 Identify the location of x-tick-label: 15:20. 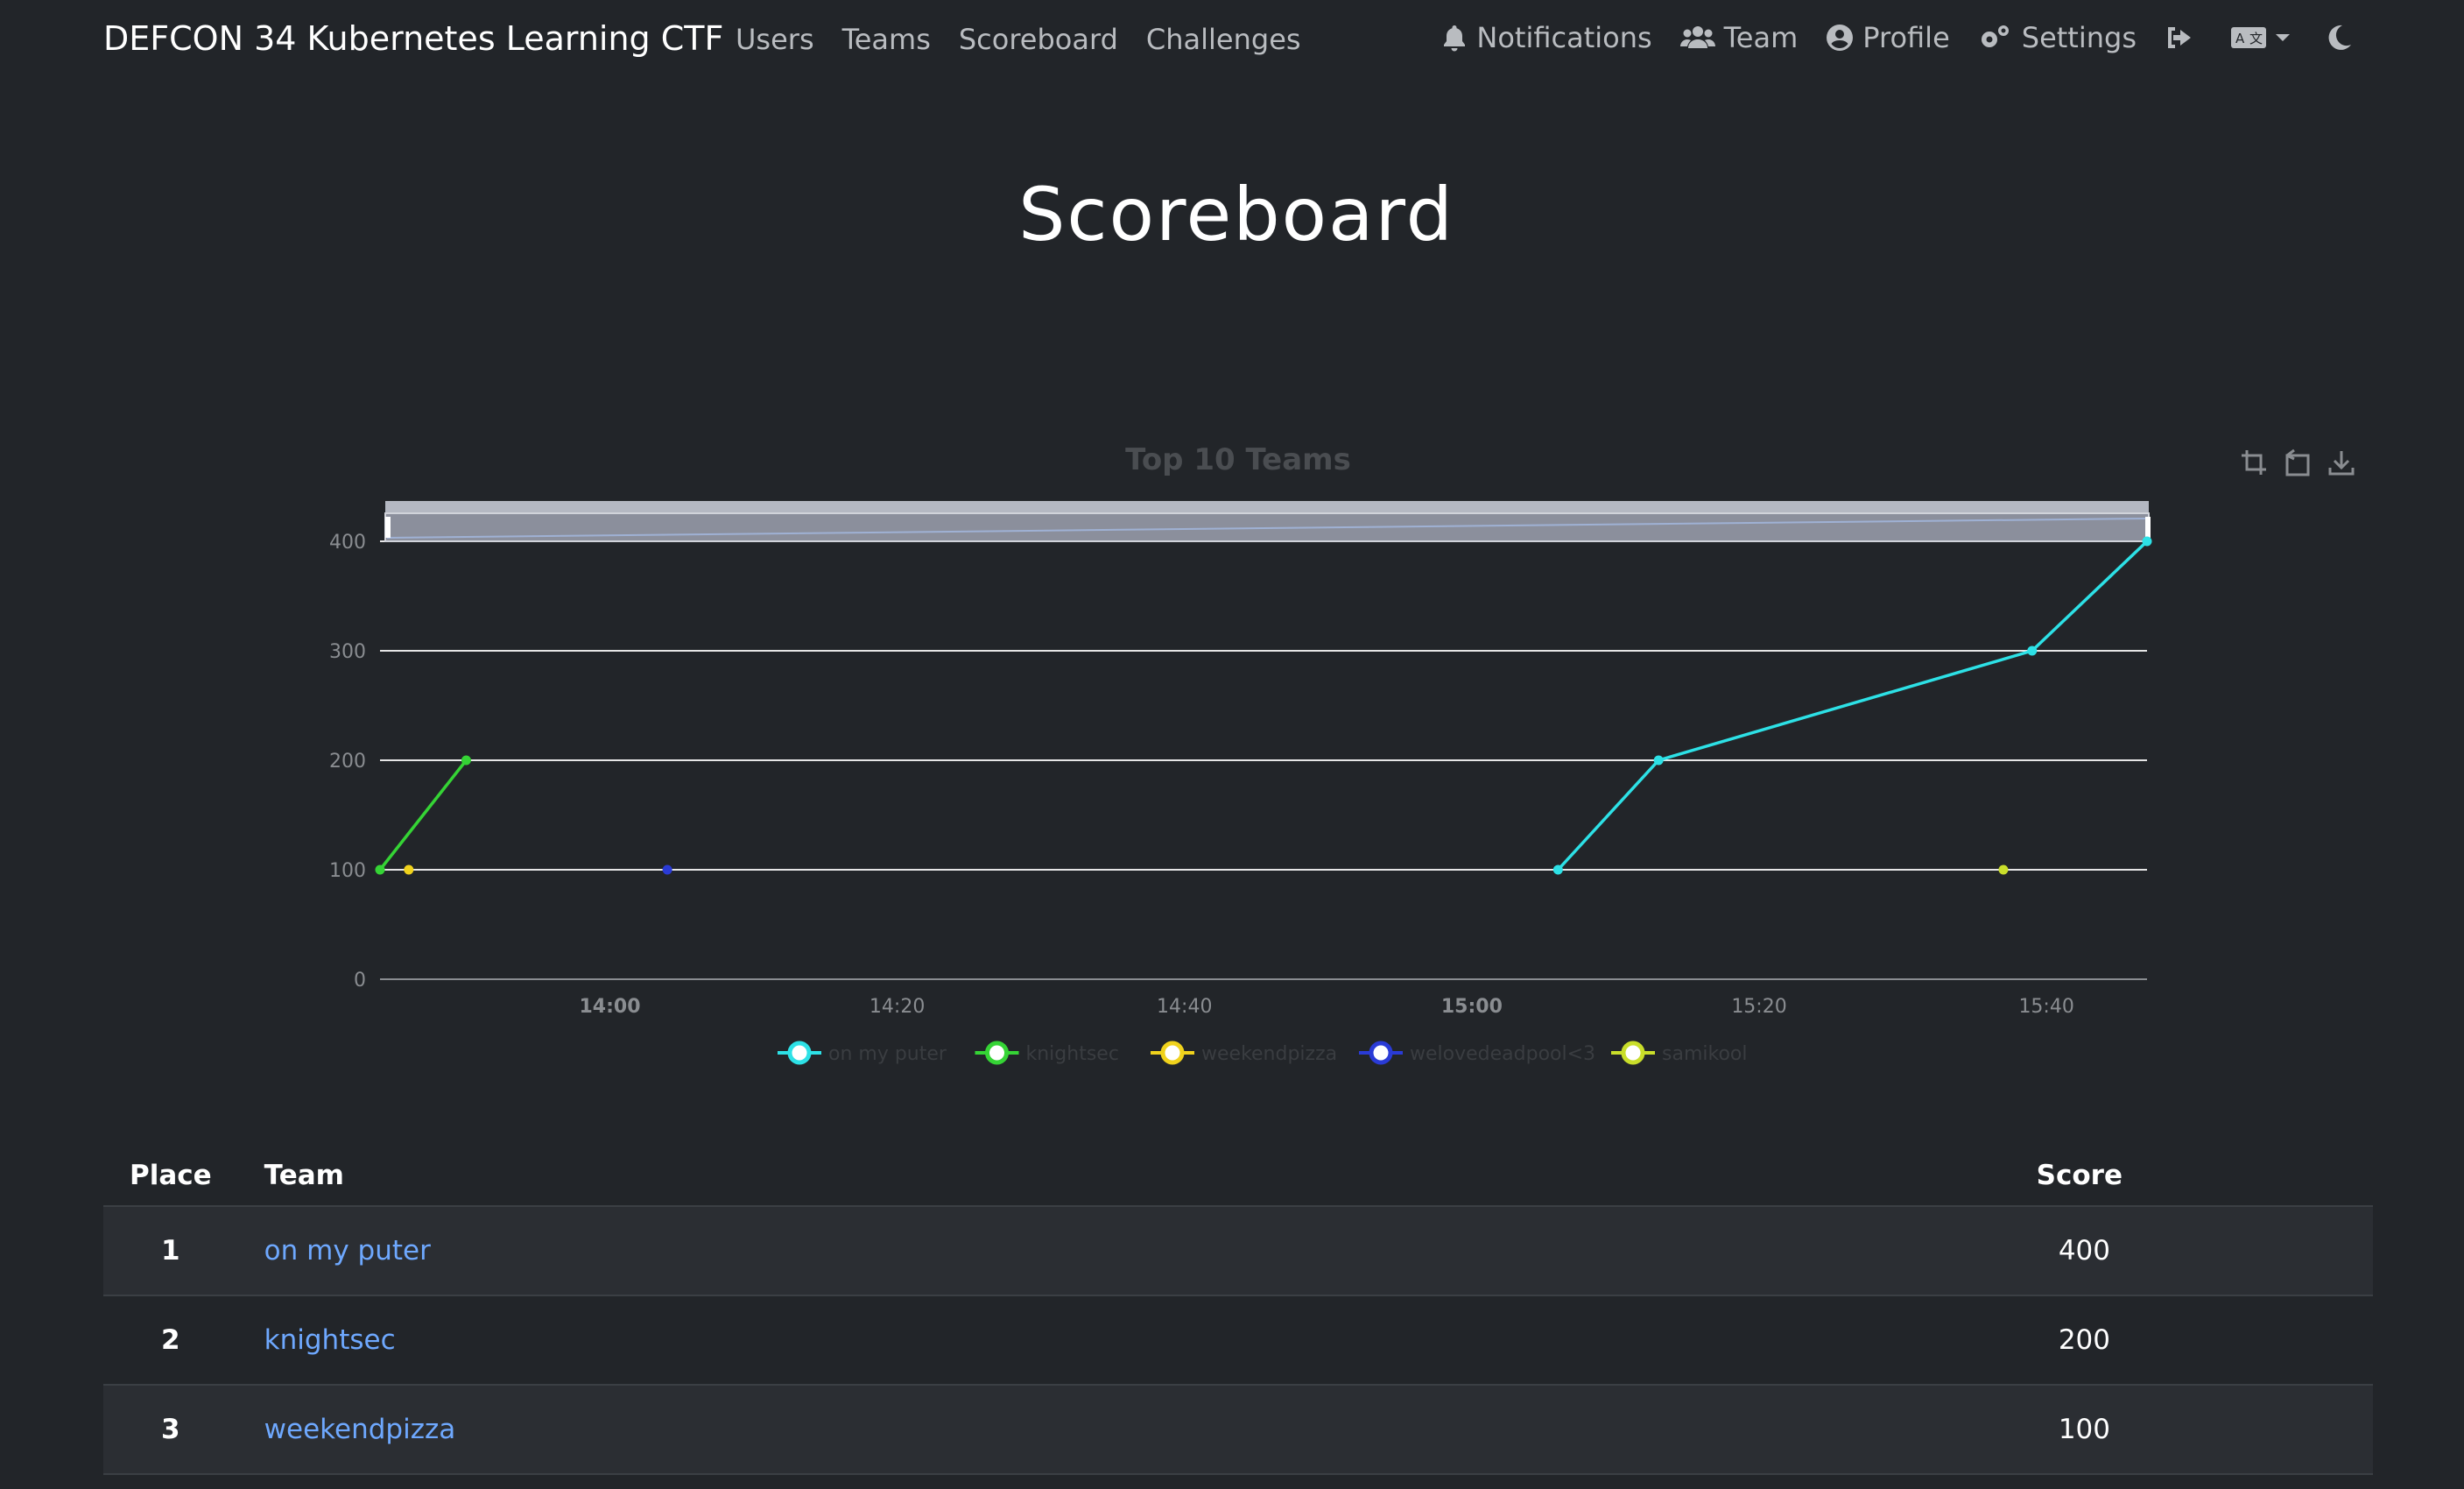
(1759, 1007).